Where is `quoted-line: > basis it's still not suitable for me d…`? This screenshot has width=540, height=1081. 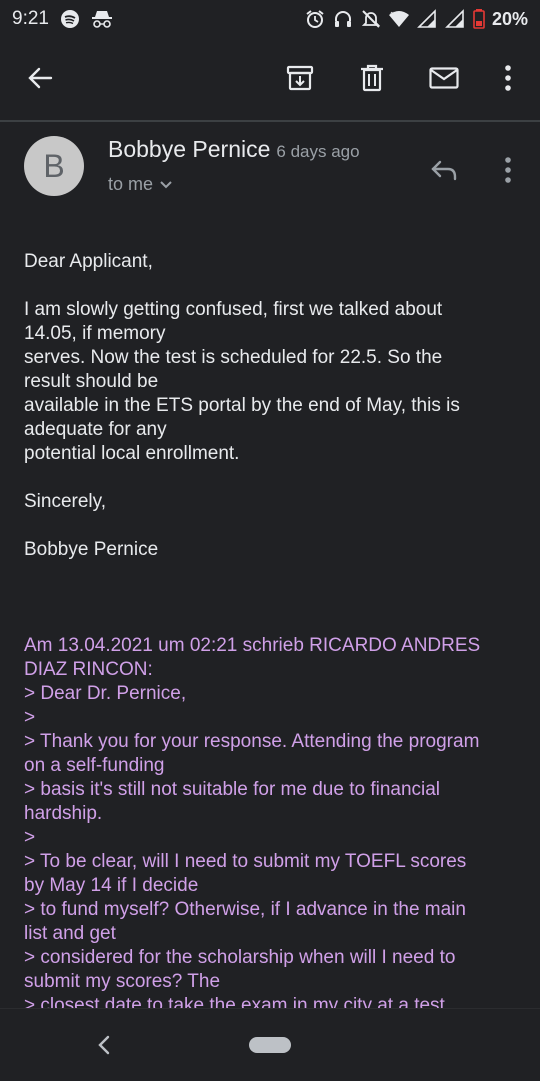 quoted-line: > basis it's still not suitable for me d… is located at coordinates (232, 789).